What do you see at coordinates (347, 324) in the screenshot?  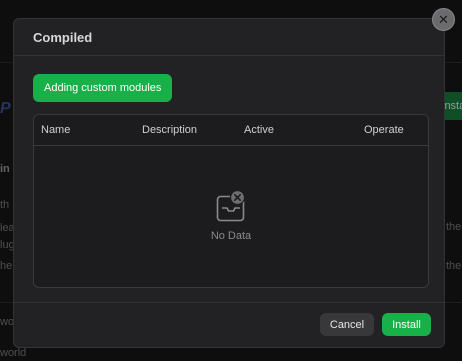 I see `cancel-button: Cancel` at bounding box center [347, 324].